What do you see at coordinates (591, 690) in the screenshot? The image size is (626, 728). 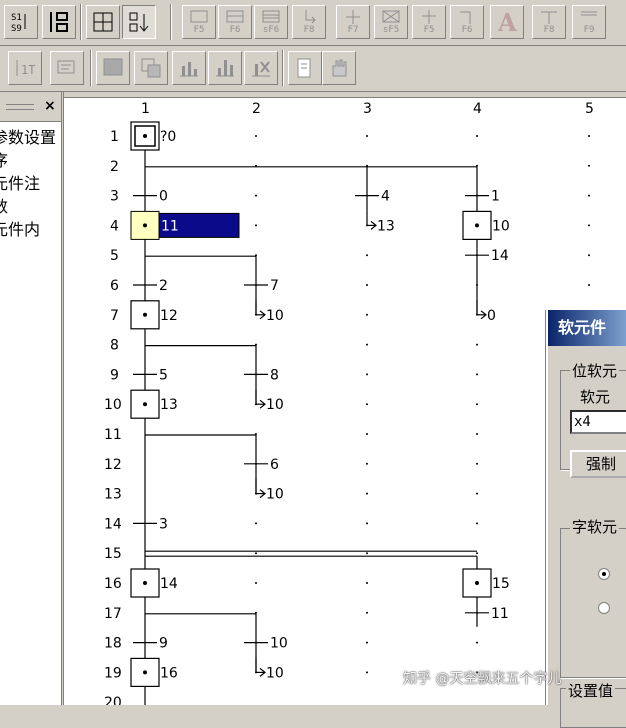 I see `set-value-title: 设置值` at bounding box center [591, 690].